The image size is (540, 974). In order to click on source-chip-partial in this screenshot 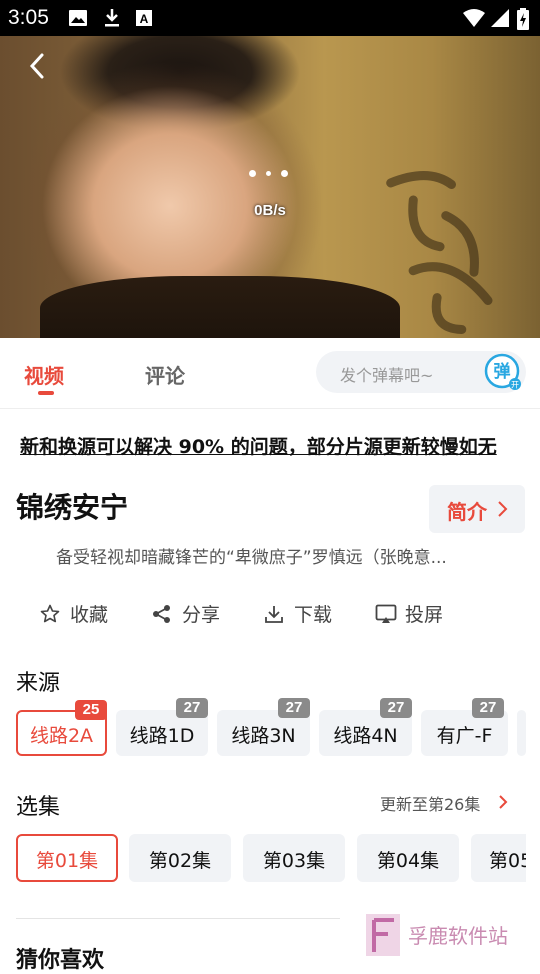, I will do `click(521, 733)`.